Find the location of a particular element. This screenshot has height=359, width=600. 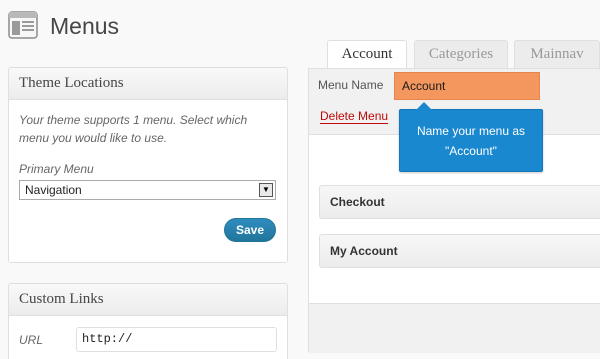

tab-account: Account is located at coordinates (367, 54).